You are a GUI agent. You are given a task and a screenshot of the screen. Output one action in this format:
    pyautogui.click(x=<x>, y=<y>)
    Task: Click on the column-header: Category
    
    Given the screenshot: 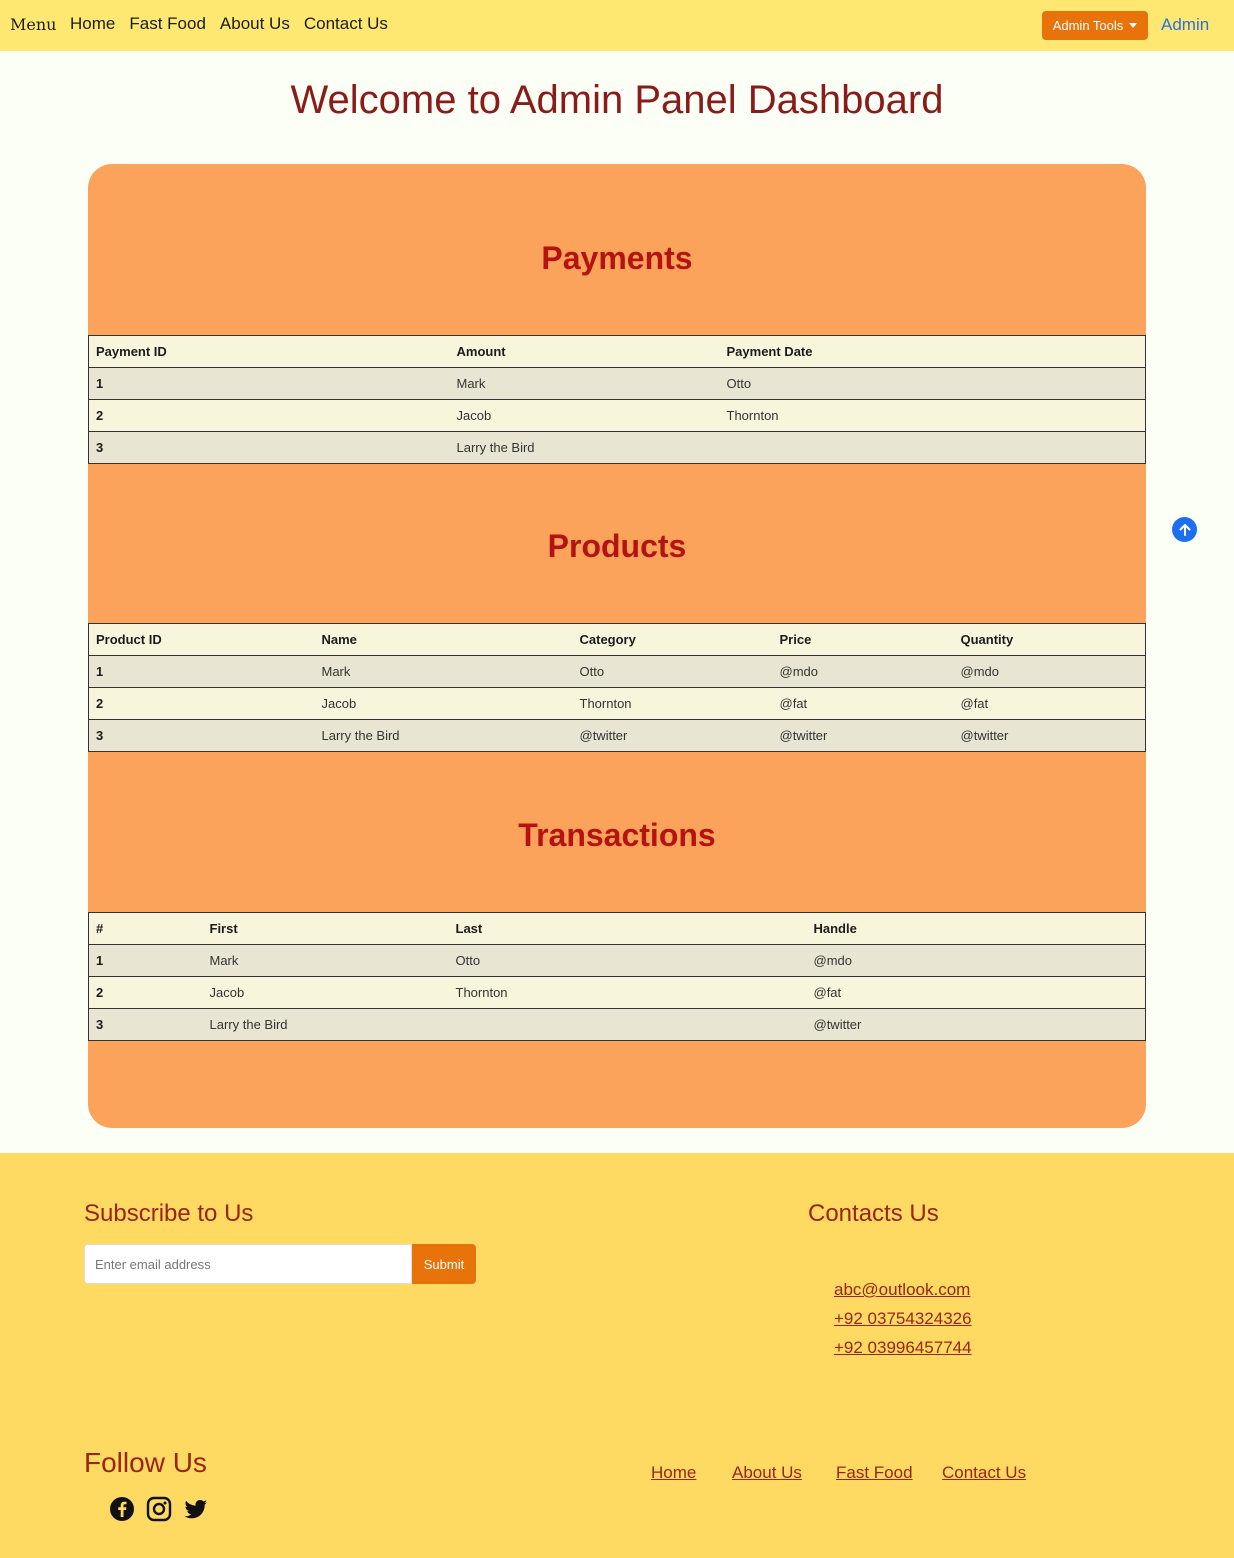 What is the action you would take?
    pyautogui.click(x=672, y=639)
    